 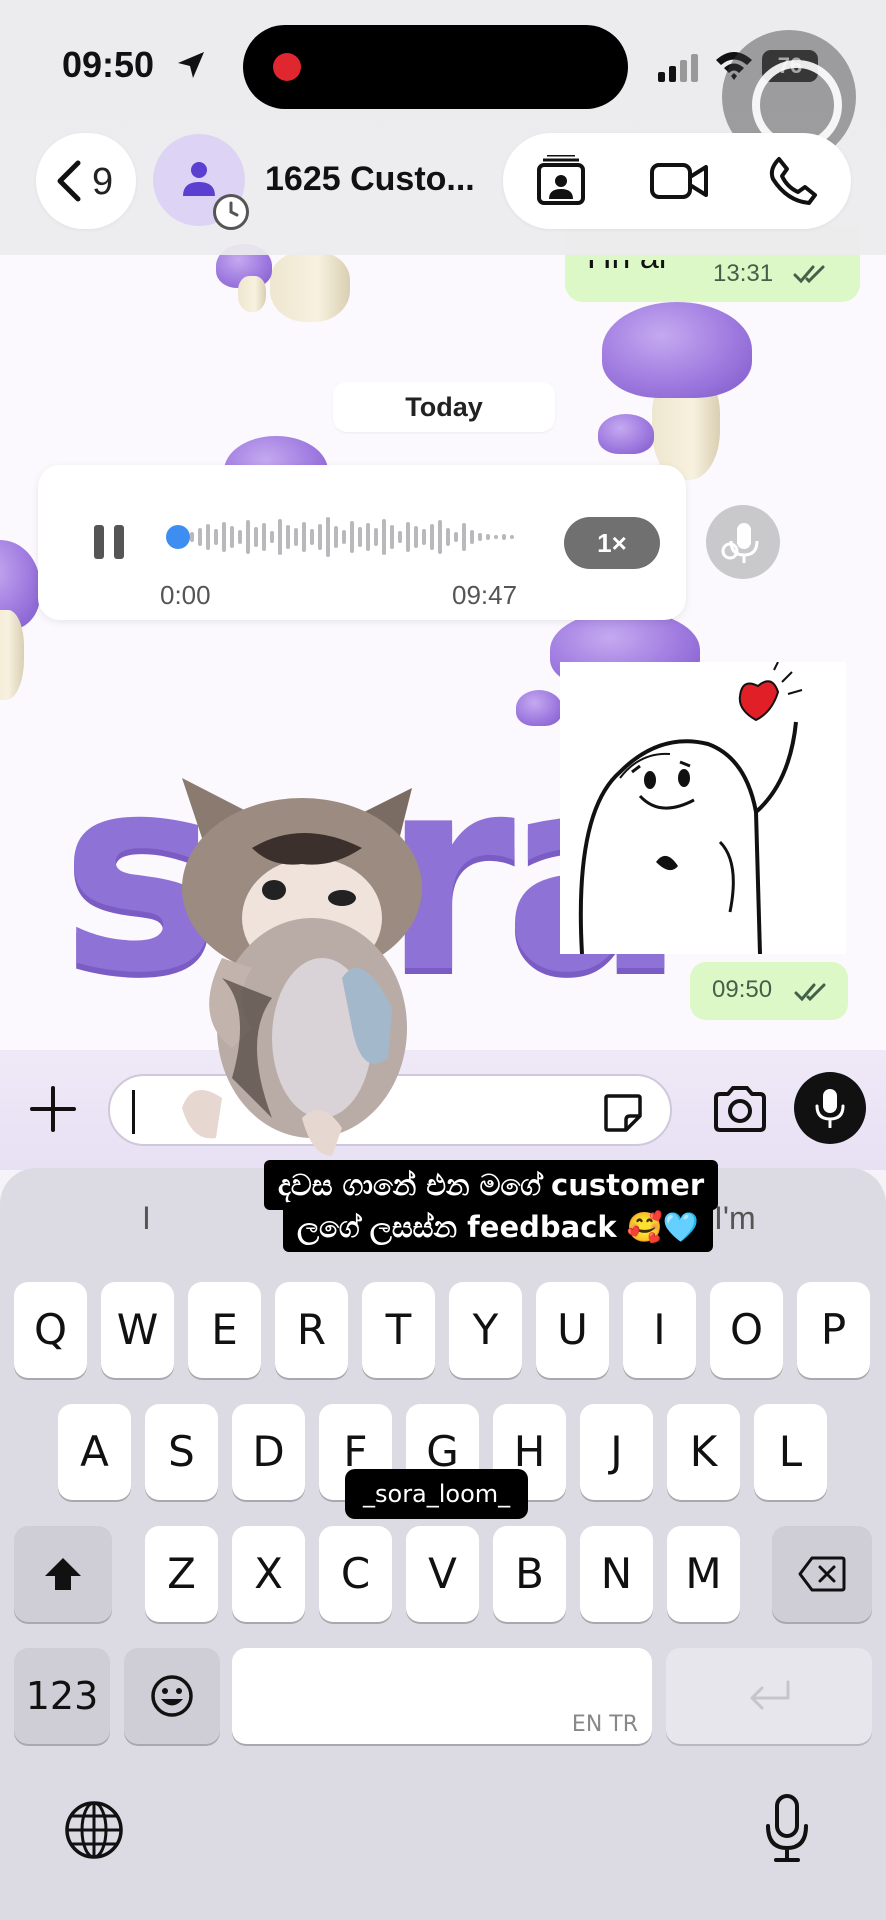 What do you see at coordinates (69, 181) in the screenshot?
I see `chevron-left-icon` at bounding box center [69, 181].